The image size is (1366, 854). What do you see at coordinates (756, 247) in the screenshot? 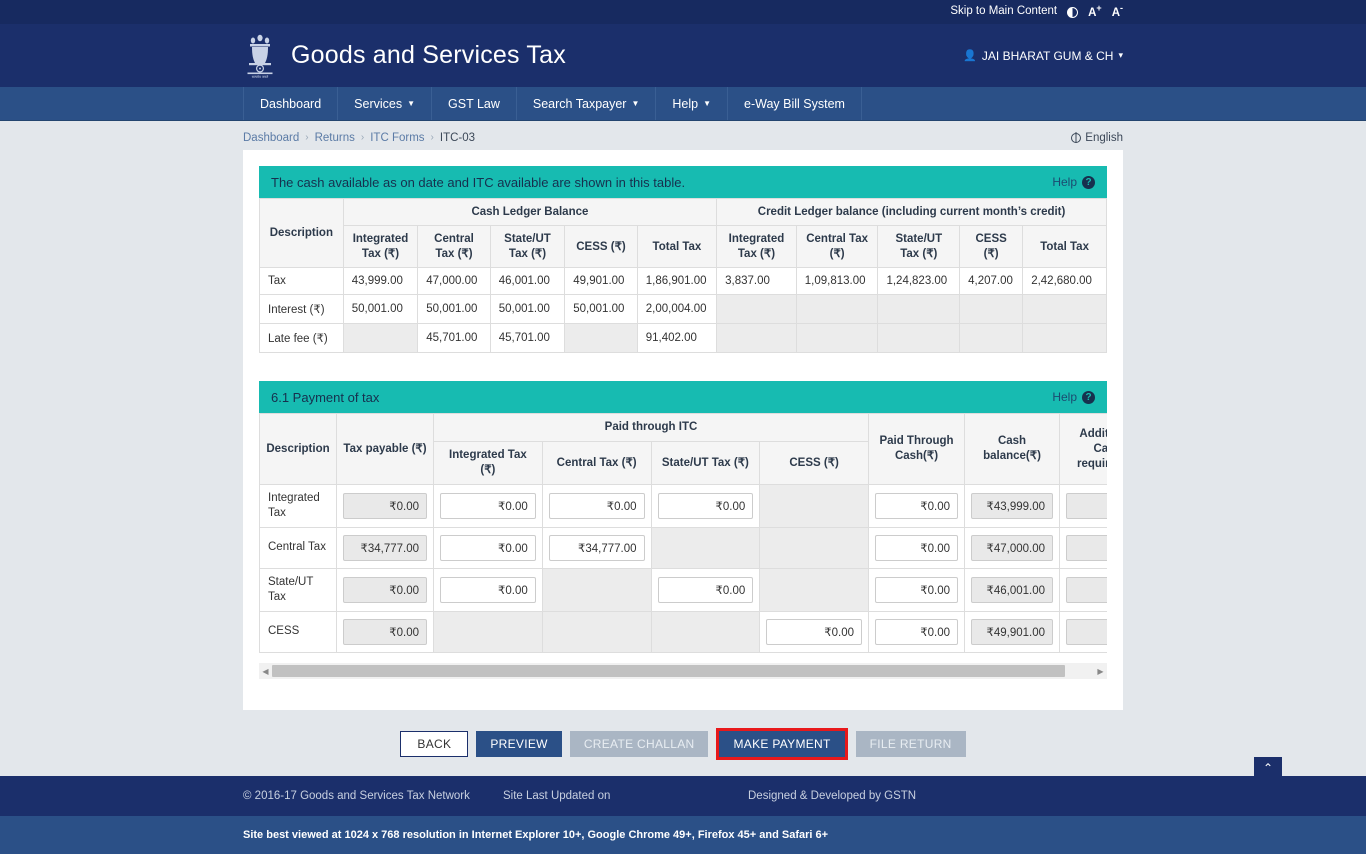
I see `subheader-credit-integrated-tax: Integrated Tax (₹)` at bounding box center [756, 247].